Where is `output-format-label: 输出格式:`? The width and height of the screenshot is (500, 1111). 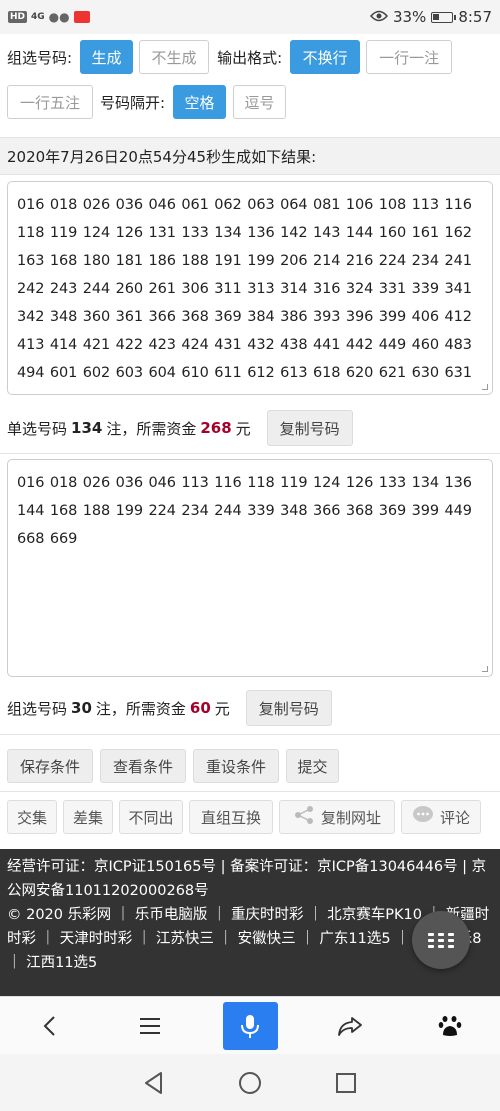
output-format-label: 输出格式: is located at coordinates (250, 57).